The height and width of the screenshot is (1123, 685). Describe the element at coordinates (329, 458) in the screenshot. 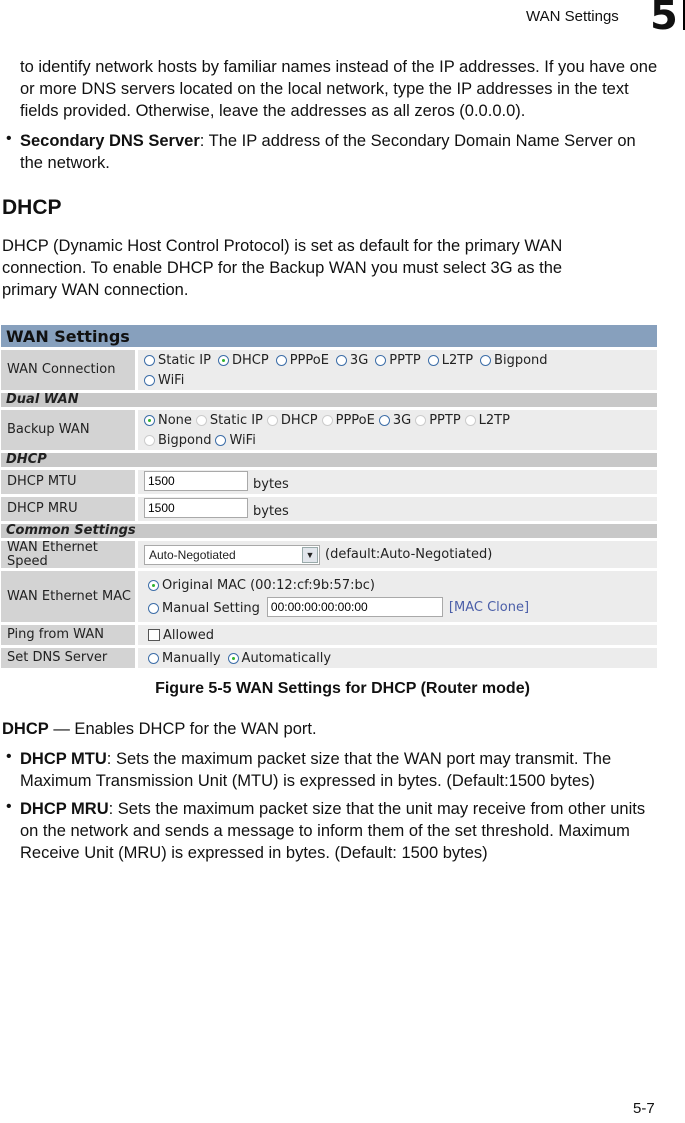

I see `section-dhcp: DHCP` at that location.